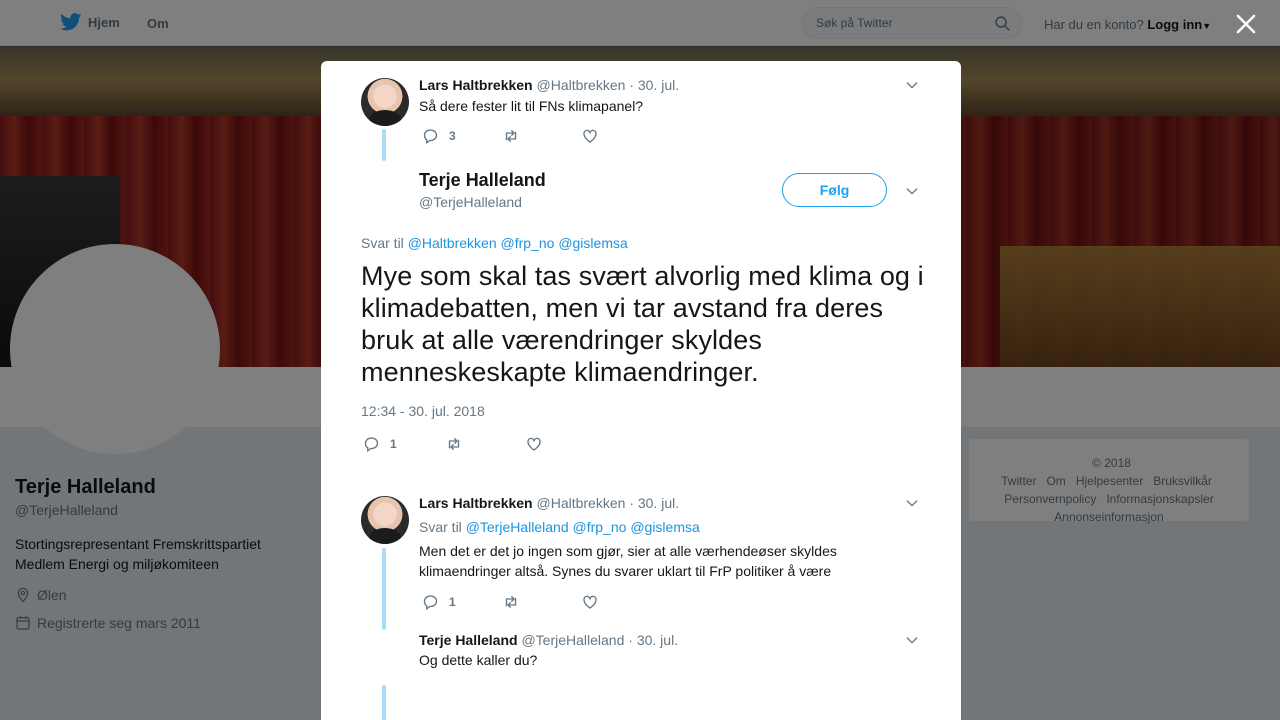  I want to click on reply-context: Svar til @Haltbrekken @frp_no @gislemsa, so click(494, 243).